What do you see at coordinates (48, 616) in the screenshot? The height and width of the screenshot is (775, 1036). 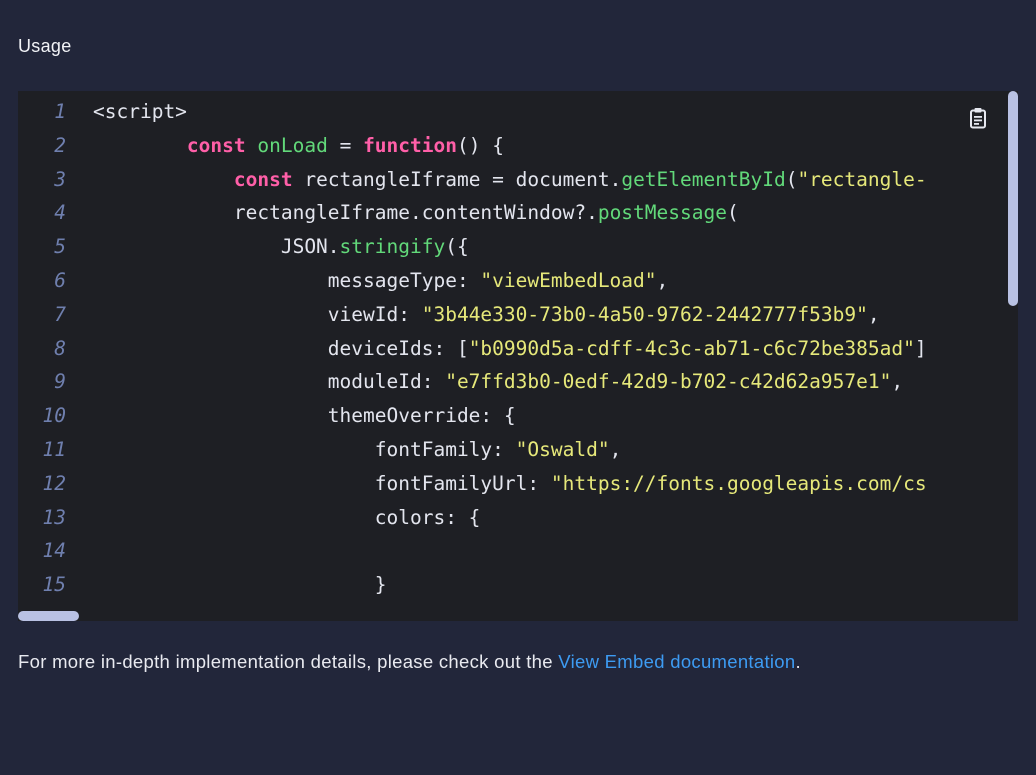 I see `horizontal-scrollbar-thumb` at bounding box center [48, 616].